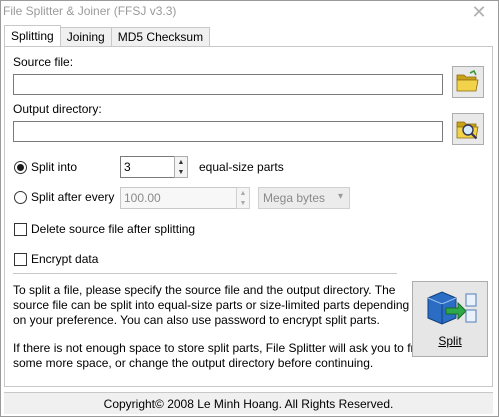 Image resolution: width=499 pixels, height=417 pixels. I want to click on split-after-every-radio, so click(20, 197).